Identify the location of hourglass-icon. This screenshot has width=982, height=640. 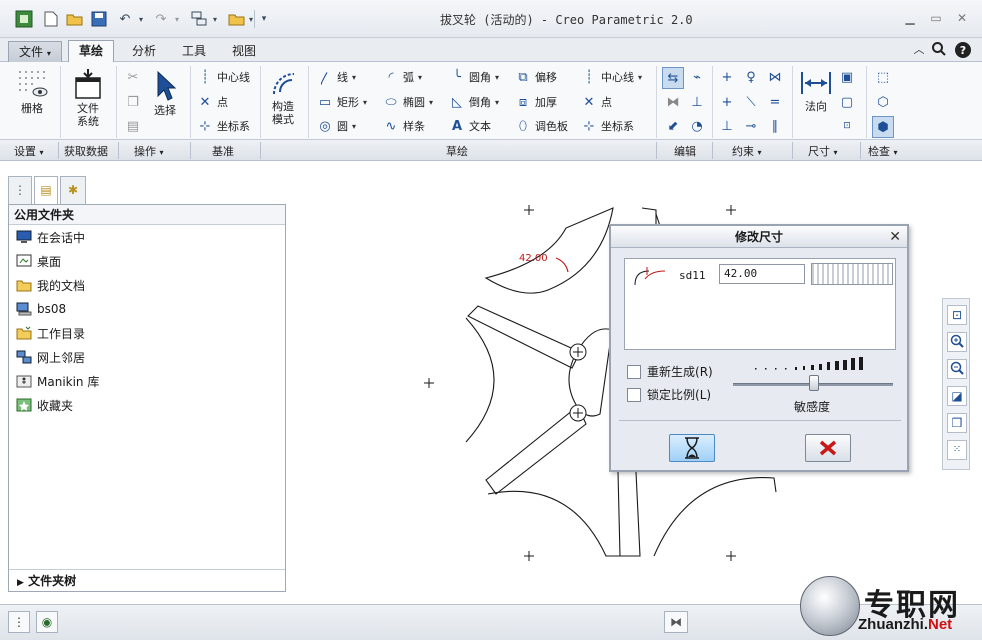
(692, 448).